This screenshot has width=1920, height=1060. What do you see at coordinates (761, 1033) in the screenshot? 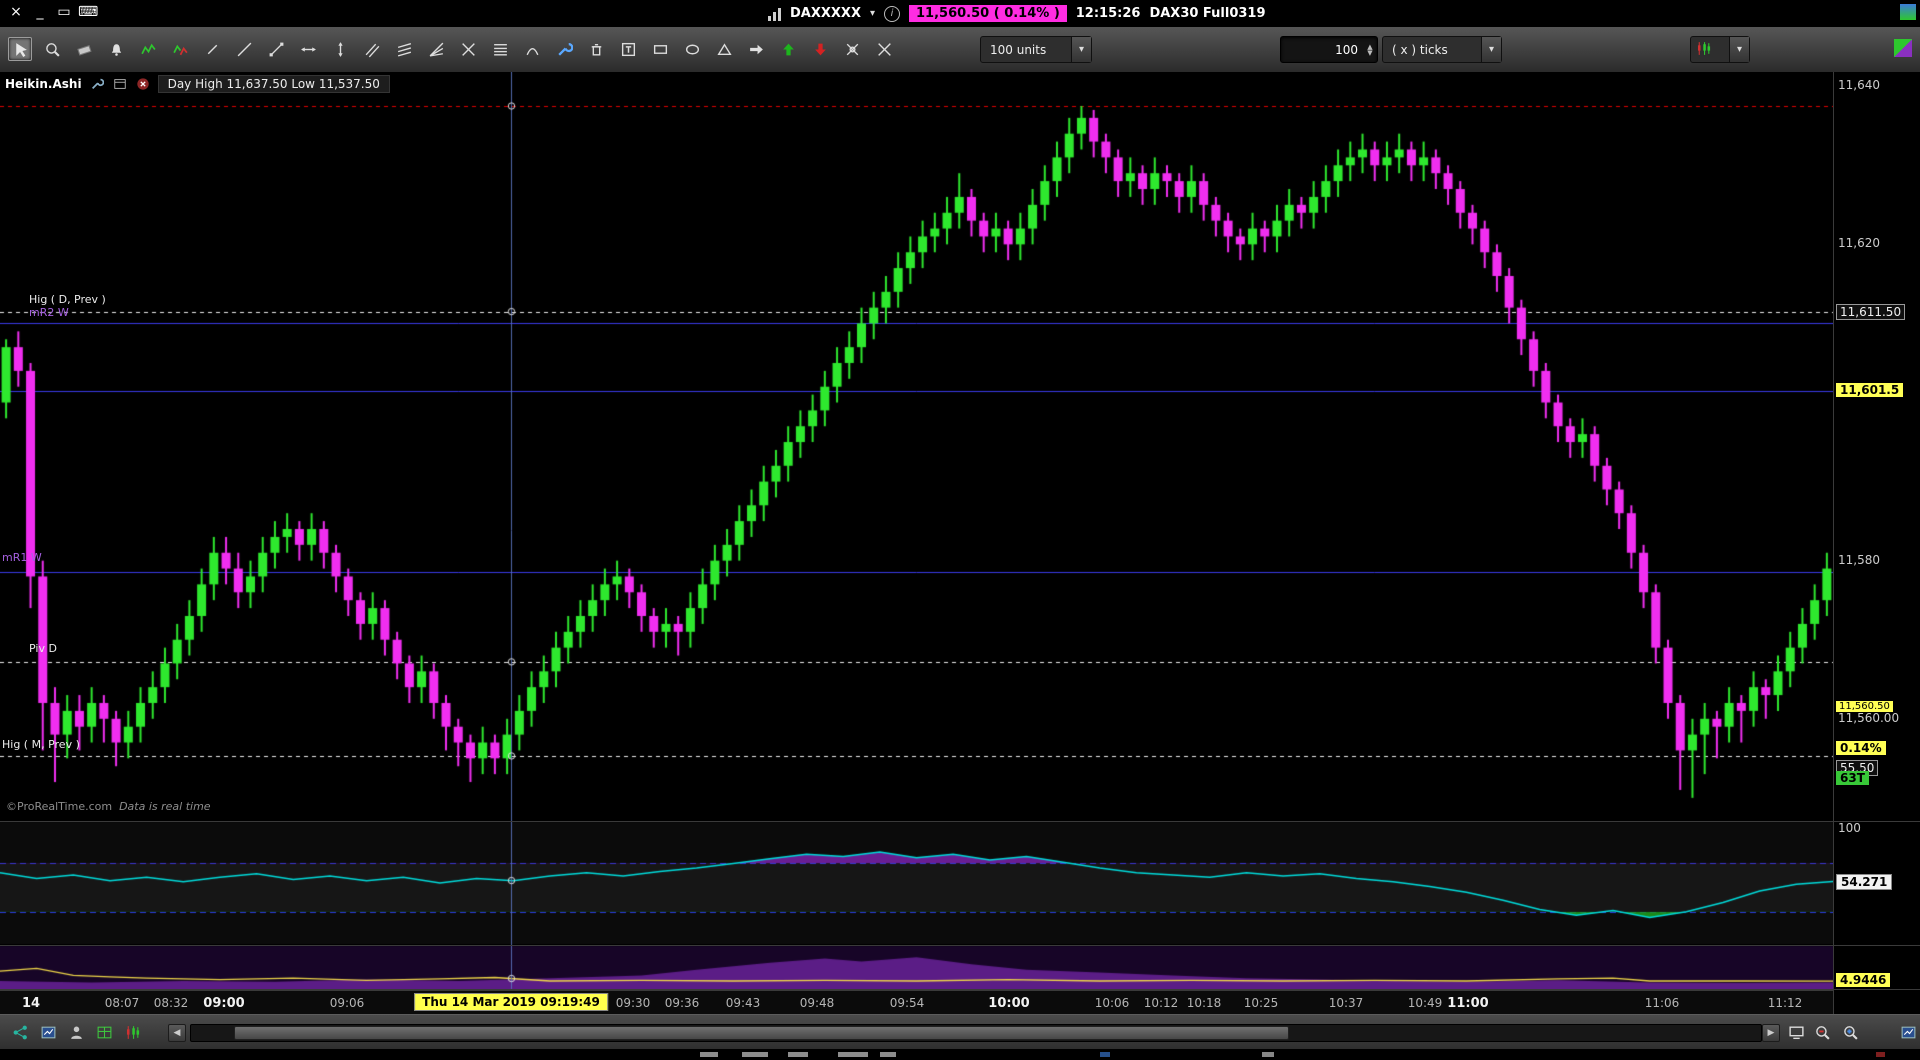
I see `scrollbar-thumb` at bounding box center [761, 1033].